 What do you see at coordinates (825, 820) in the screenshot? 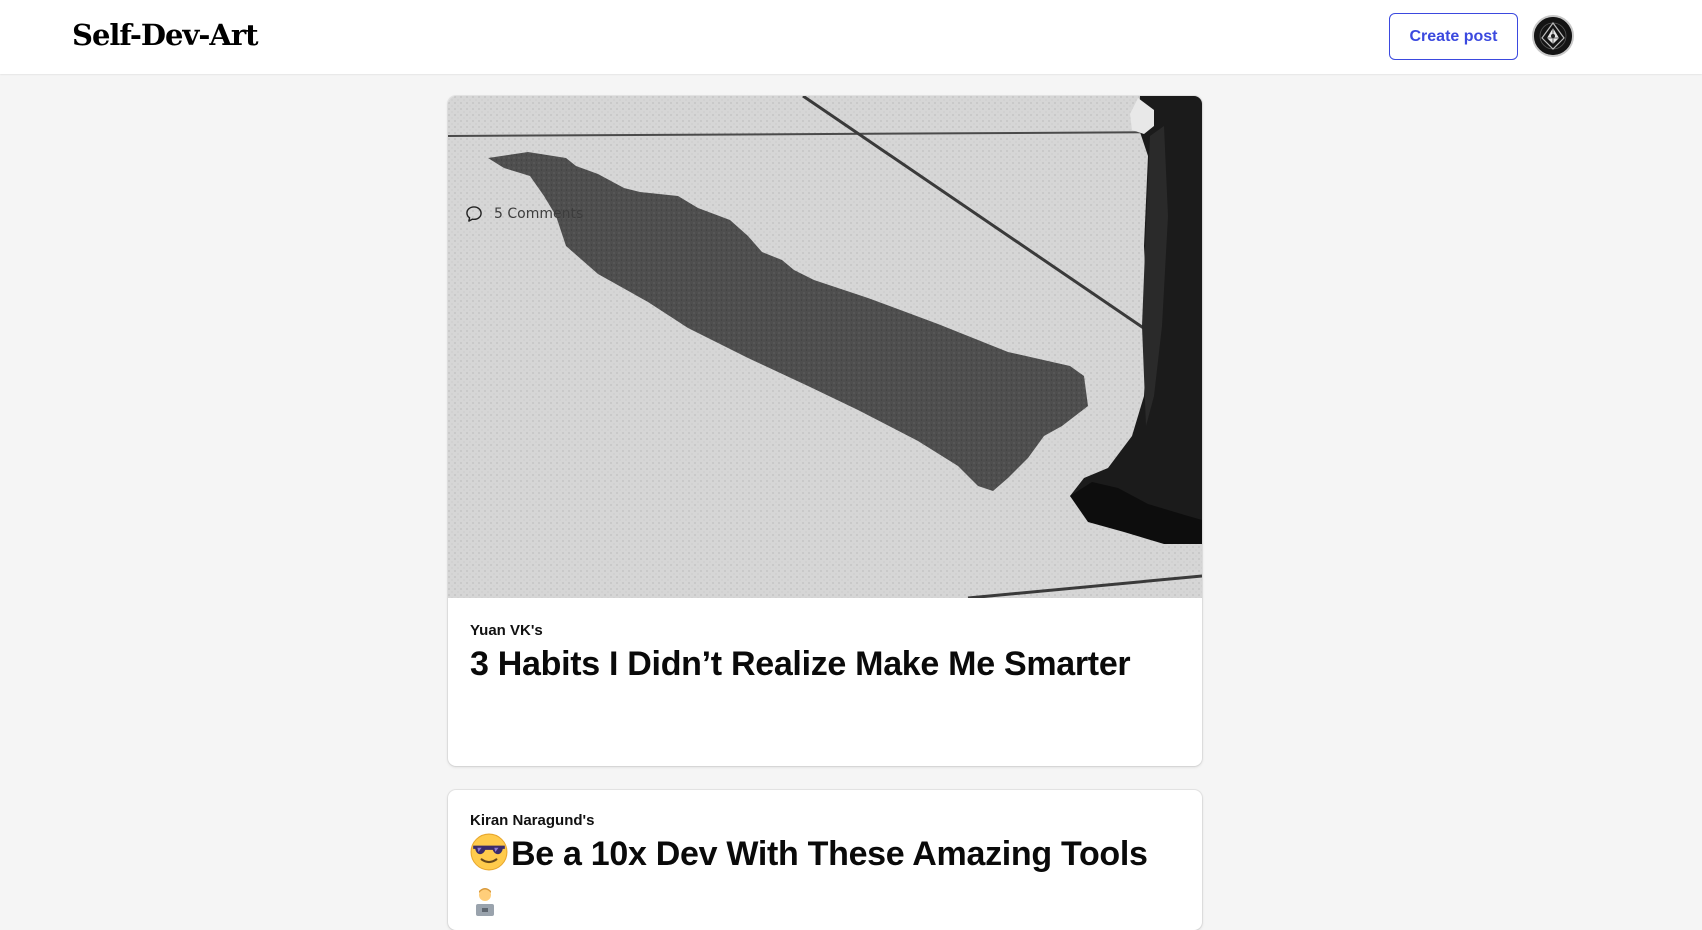
I see `post-author: Kiran Naragund's` at bounding box center [825, 820].